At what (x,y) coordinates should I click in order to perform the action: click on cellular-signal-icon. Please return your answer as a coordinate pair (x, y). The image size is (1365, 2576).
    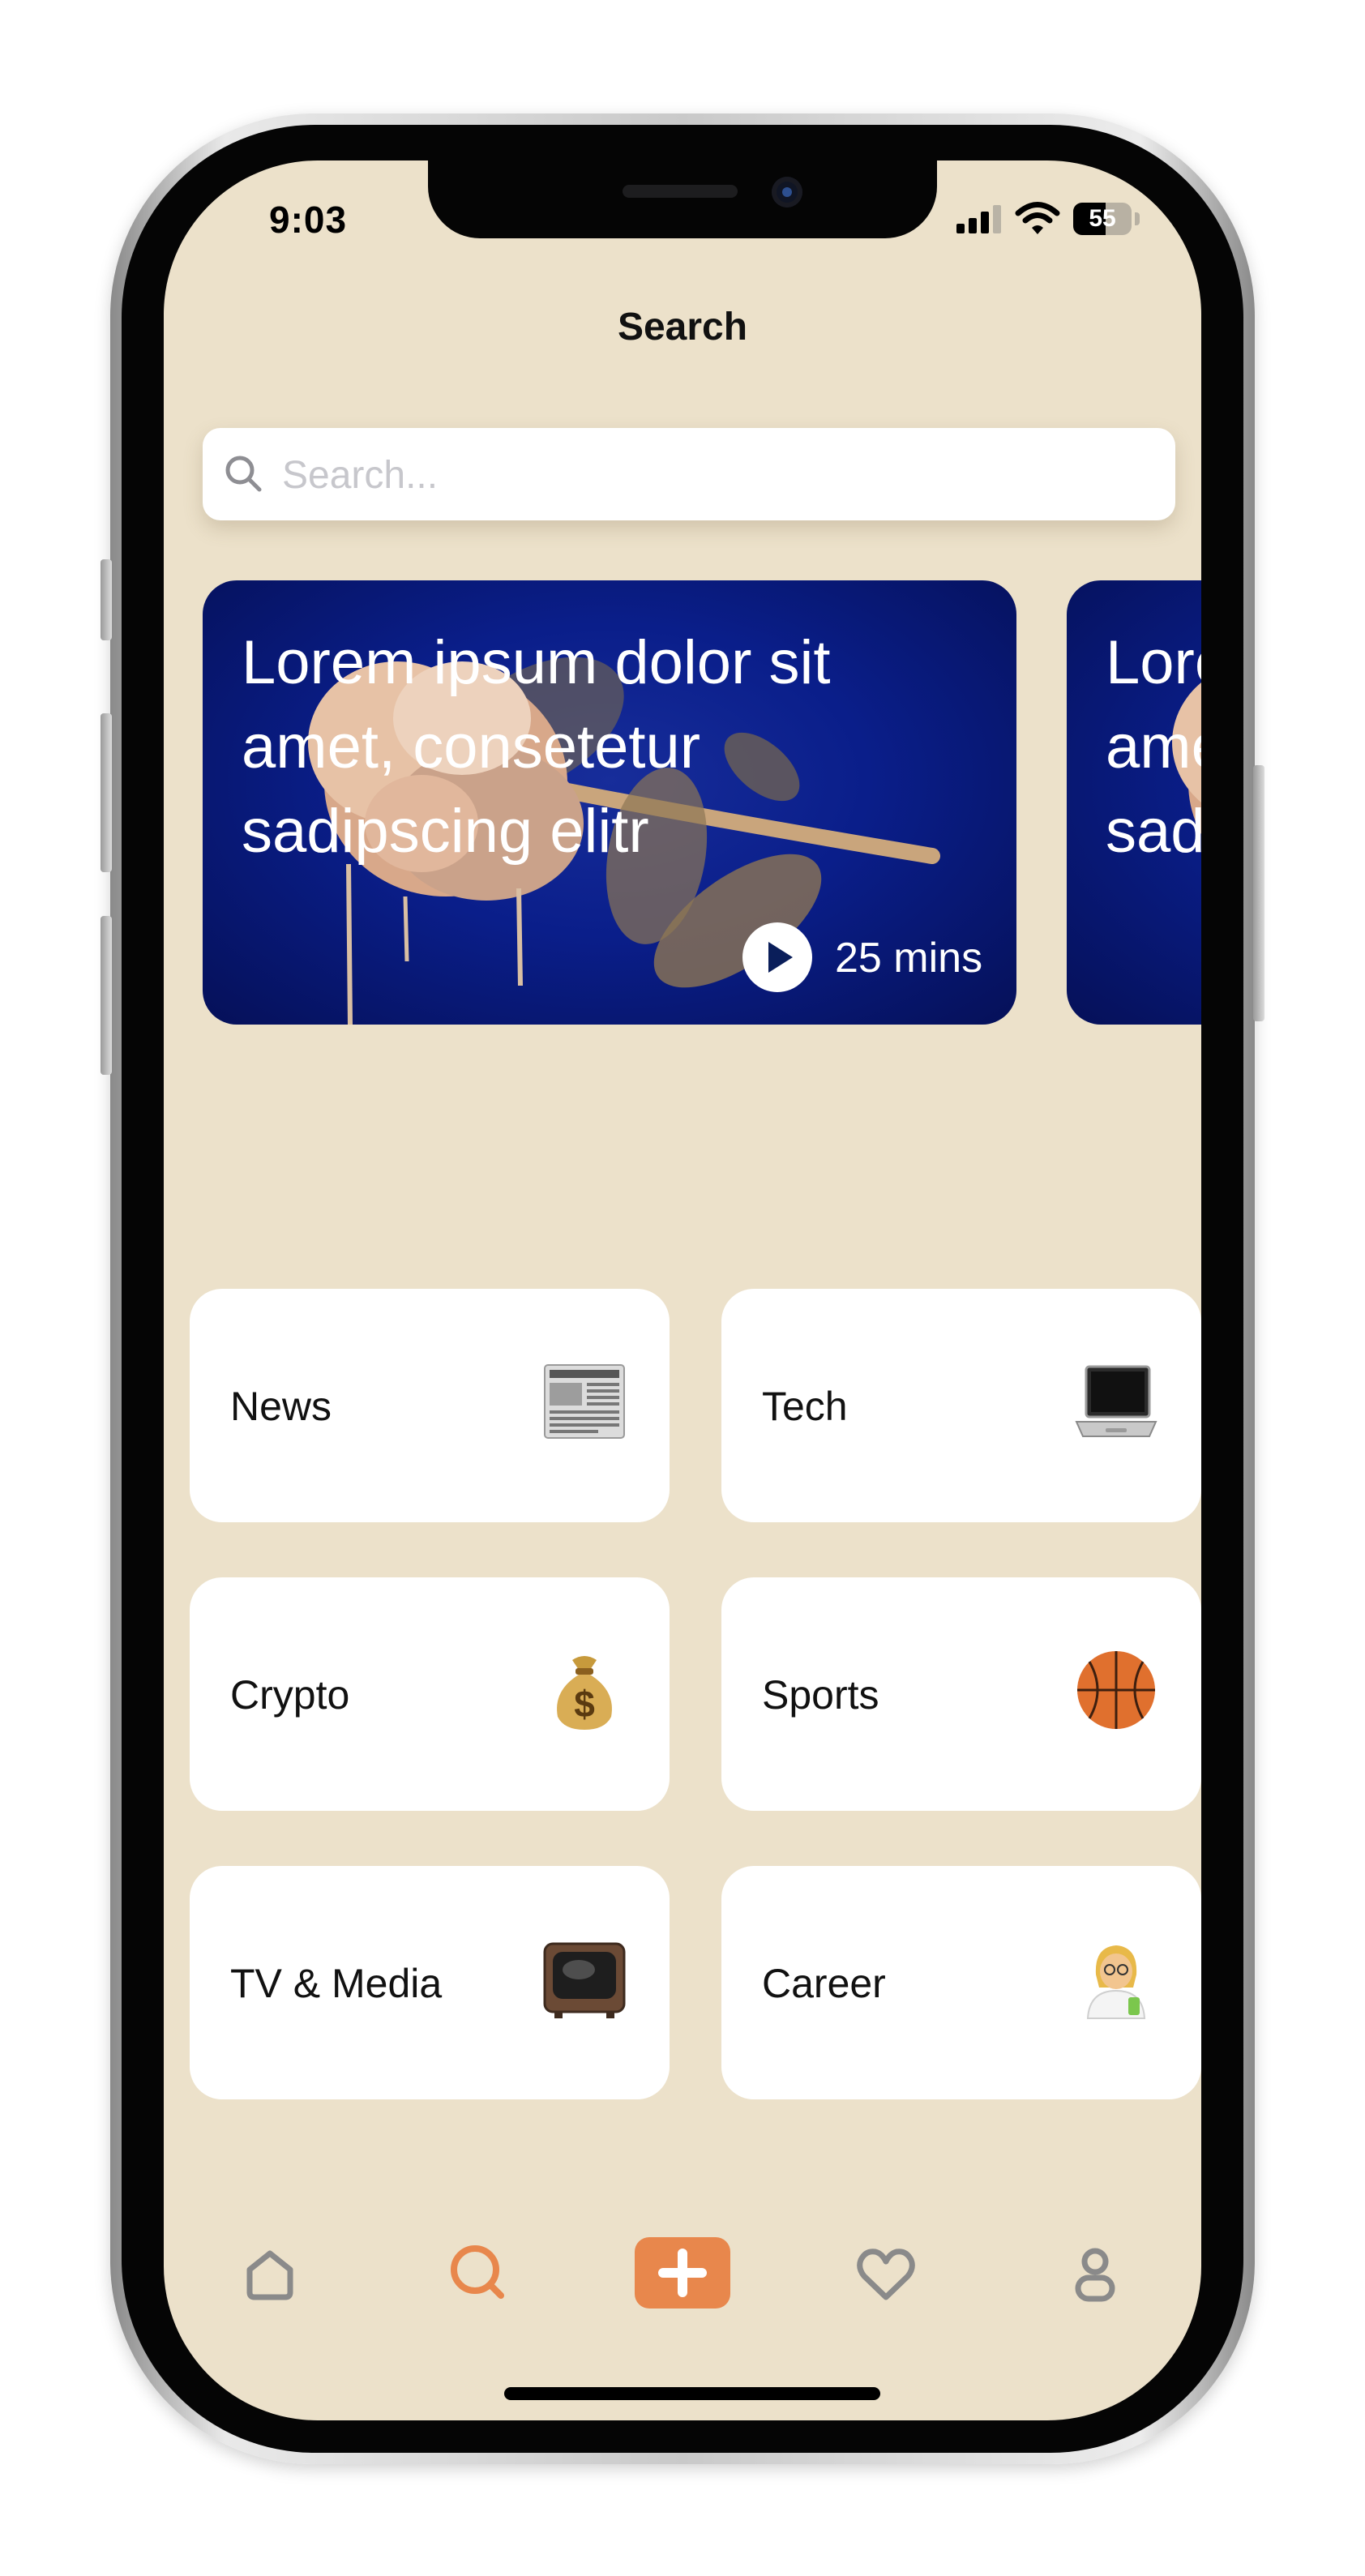
    Looking at the image, I should click on (980, 218).